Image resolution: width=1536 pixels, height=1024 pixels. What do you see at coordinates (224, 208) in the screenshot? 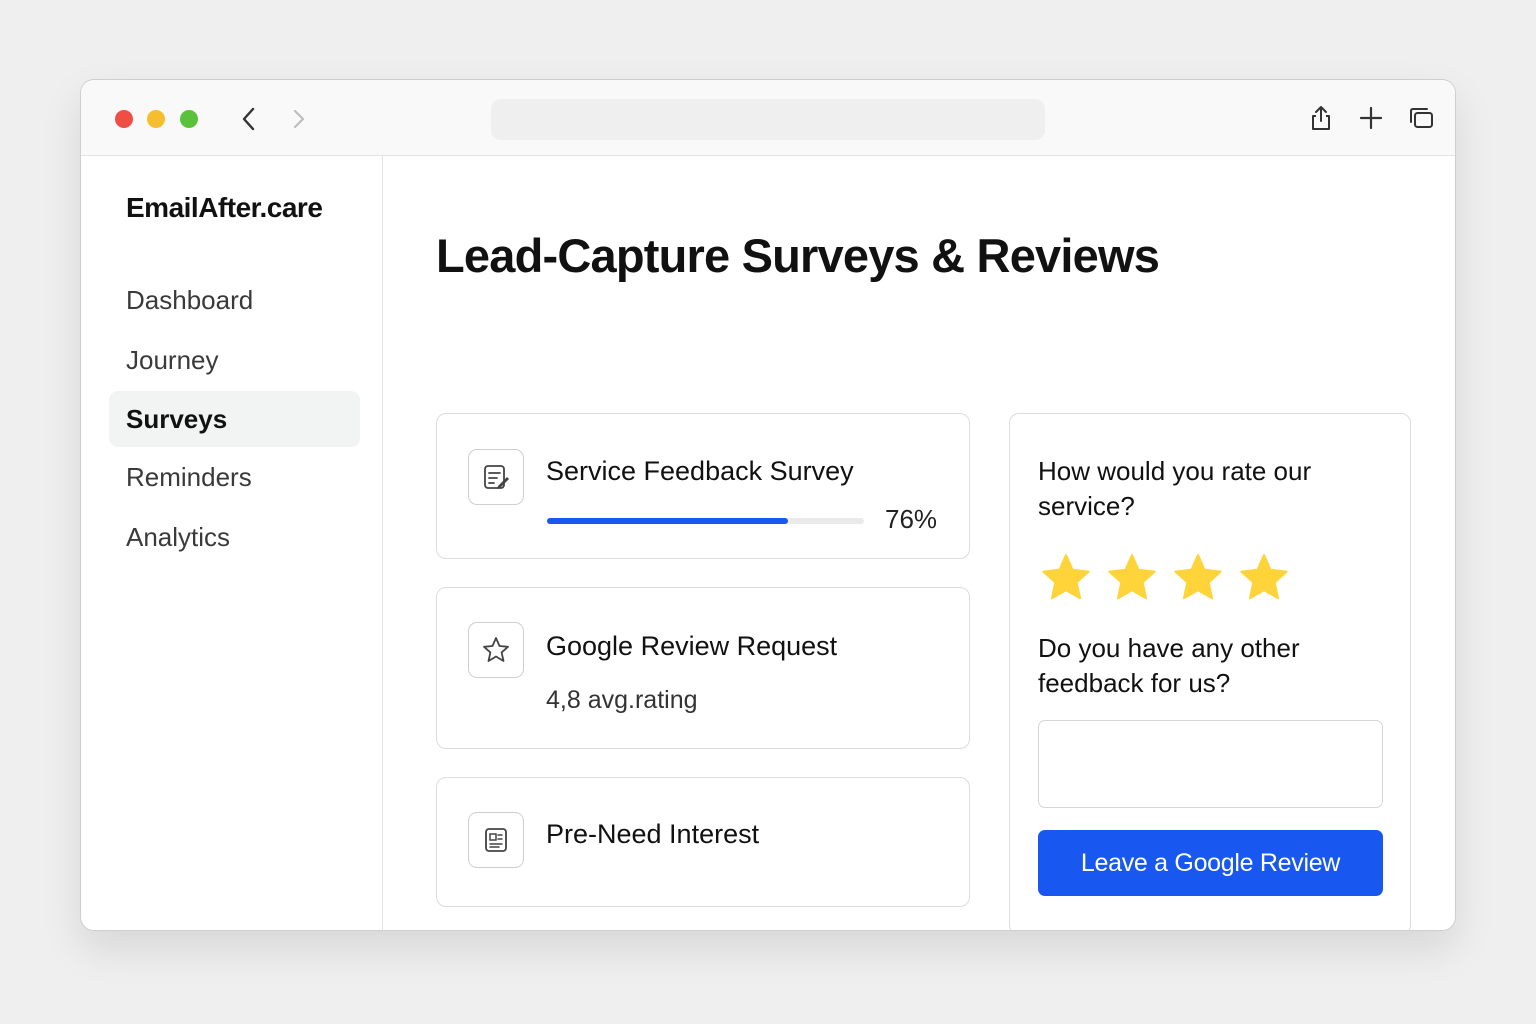
I see `brand-logo: EmailAfter.care` at bounding box center [224, 208].